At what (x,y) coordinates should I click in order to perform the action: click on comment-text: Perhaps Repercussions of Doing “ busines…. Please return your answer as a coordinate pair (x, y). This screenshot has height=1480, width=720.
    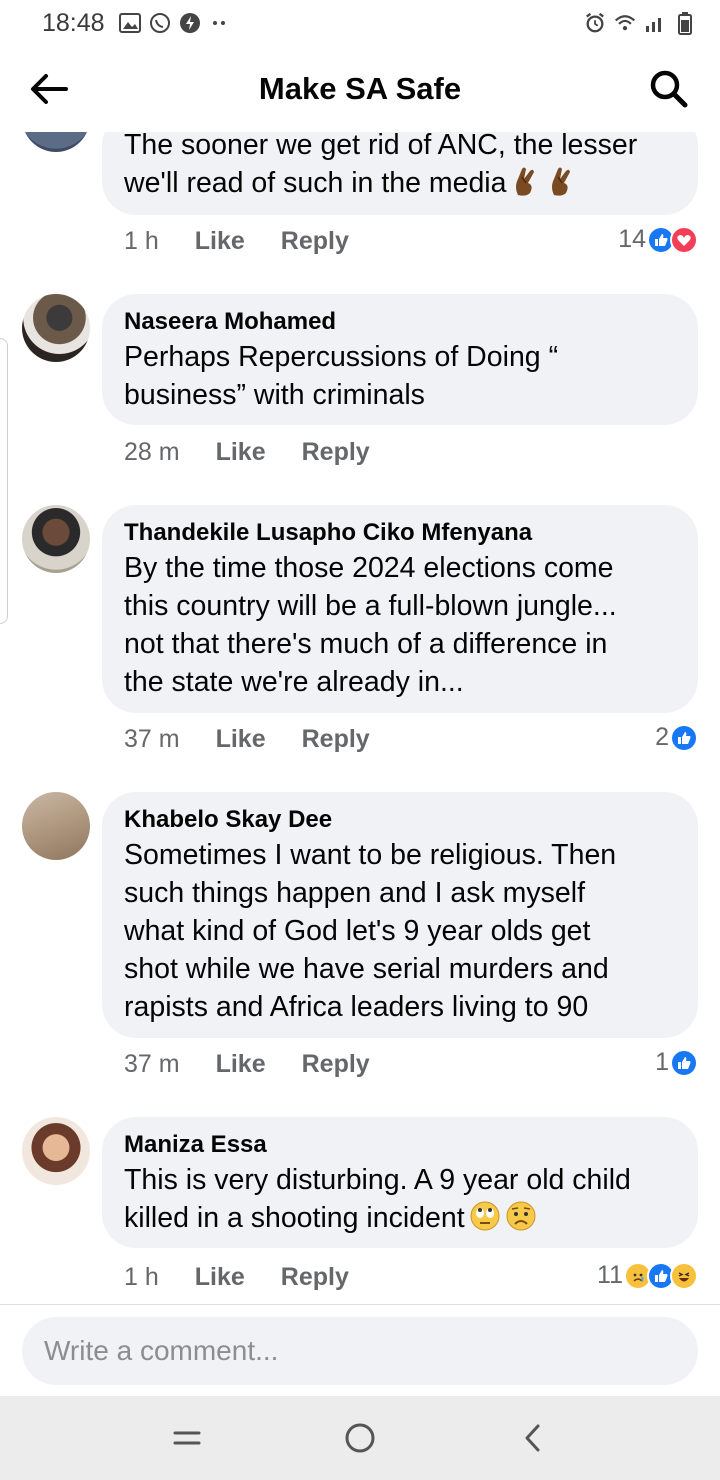
    Looking at the image, I should click on (341, 376).